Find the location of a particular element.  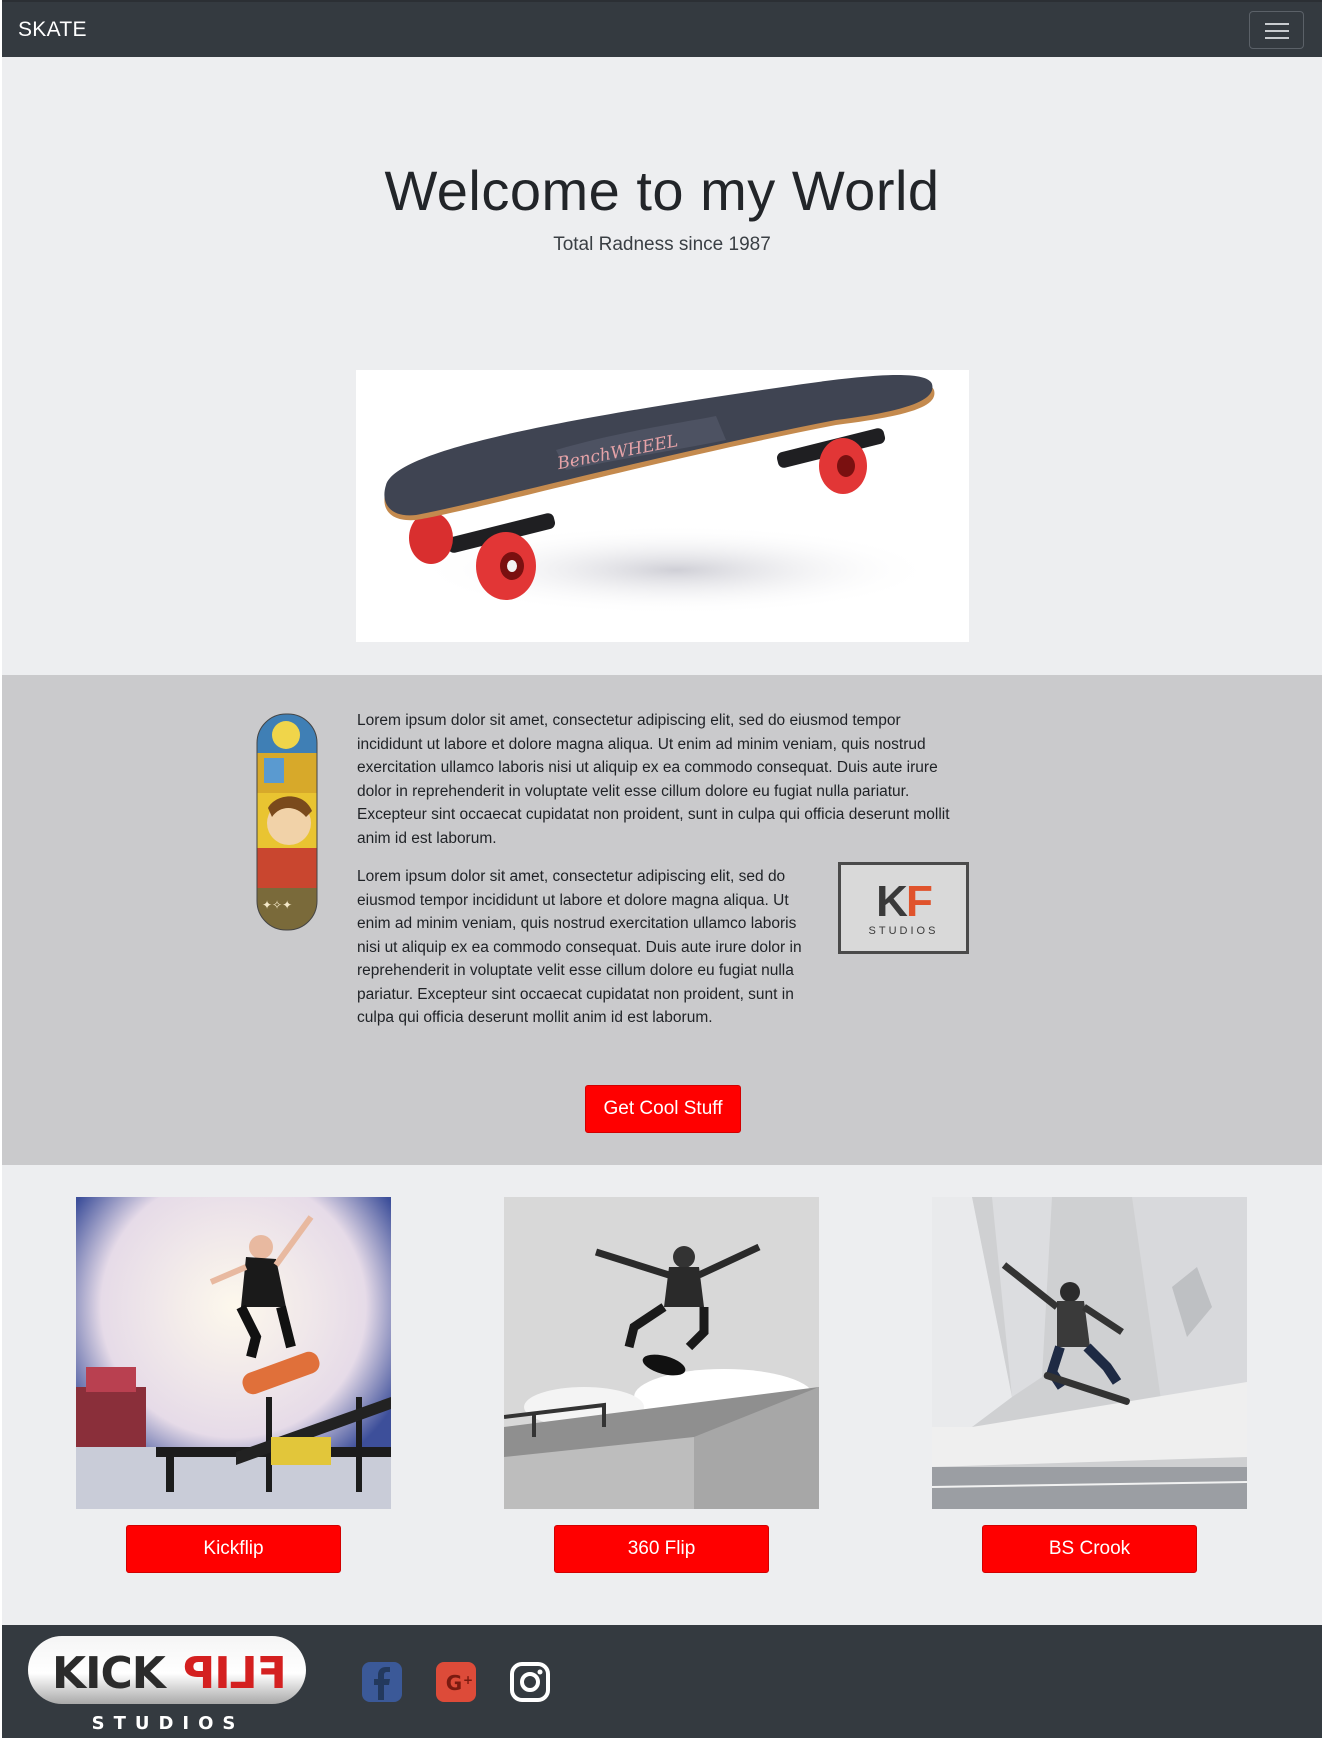

instagram-icon is located at coordinates (530, 1682).